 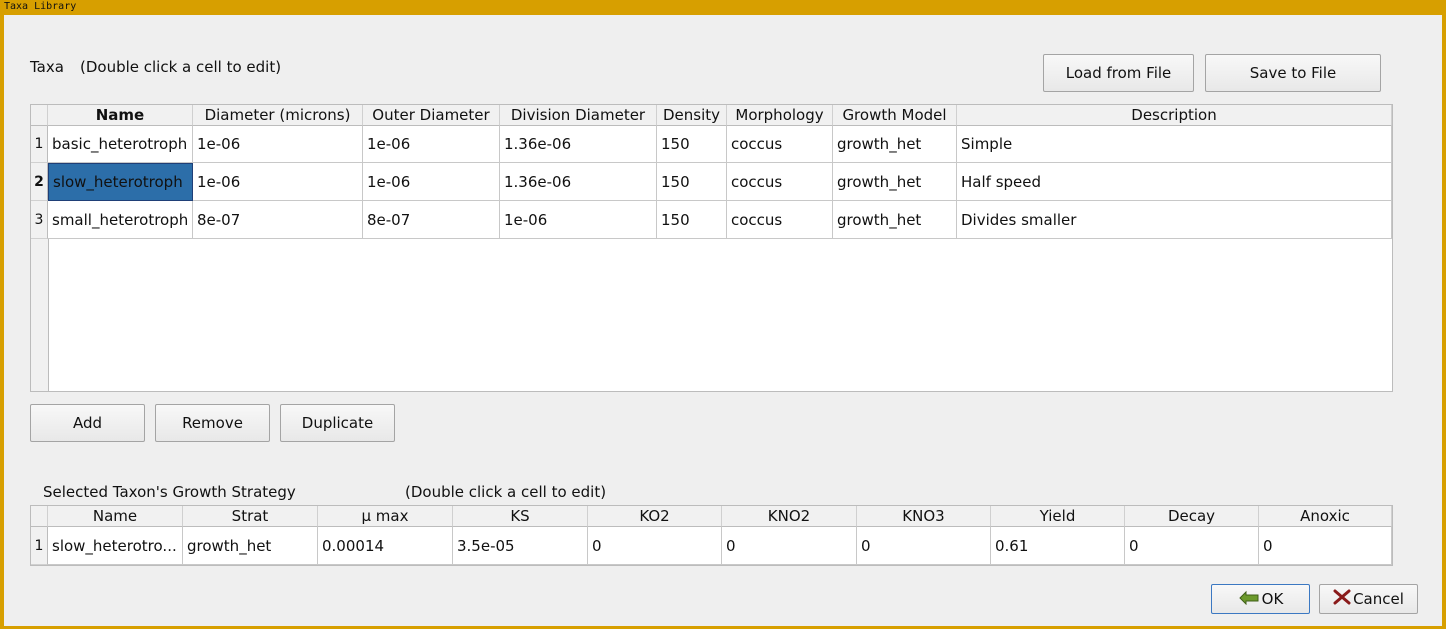 What do you see at coordinates (1325, 516) in the screenshot?
I see `growth-col-anoxic: Anoxic` at bounding box center [1325, 516].